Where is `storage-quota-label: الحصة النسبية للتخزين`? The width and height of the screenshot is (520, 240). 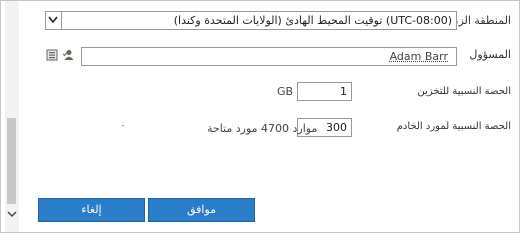 storage-quota-label: الحصة النسبية للتخزين is located at coordinates (464, 91).